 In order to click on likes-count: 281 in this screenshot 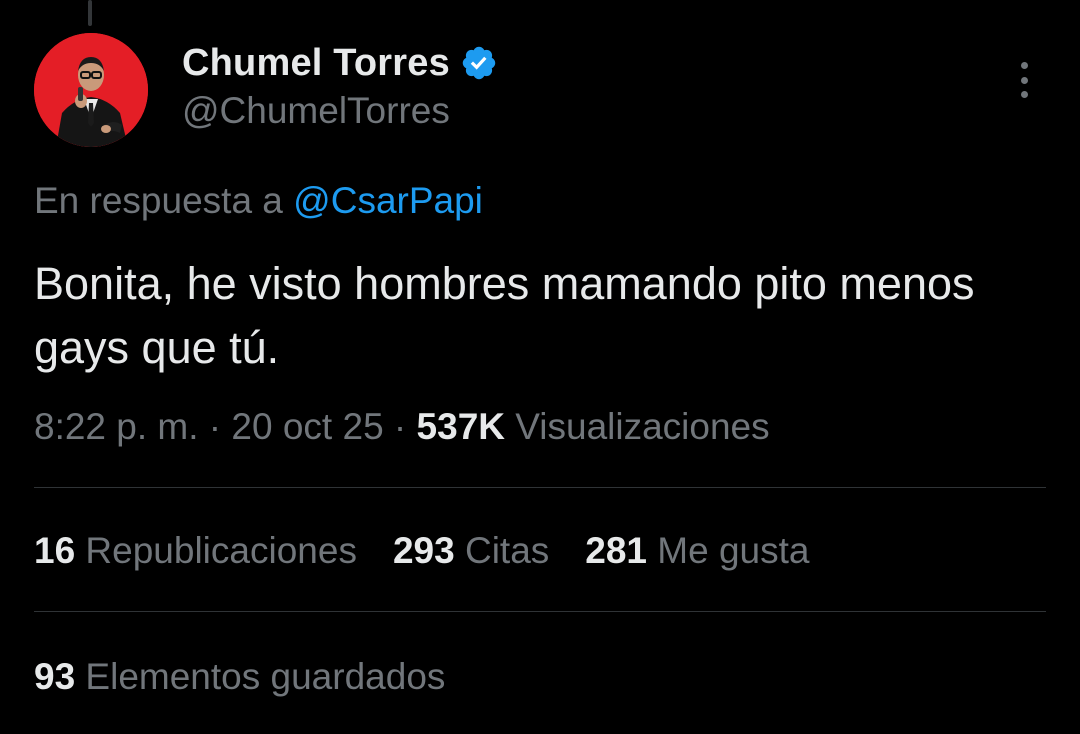, I will do `click(616, 550)`.